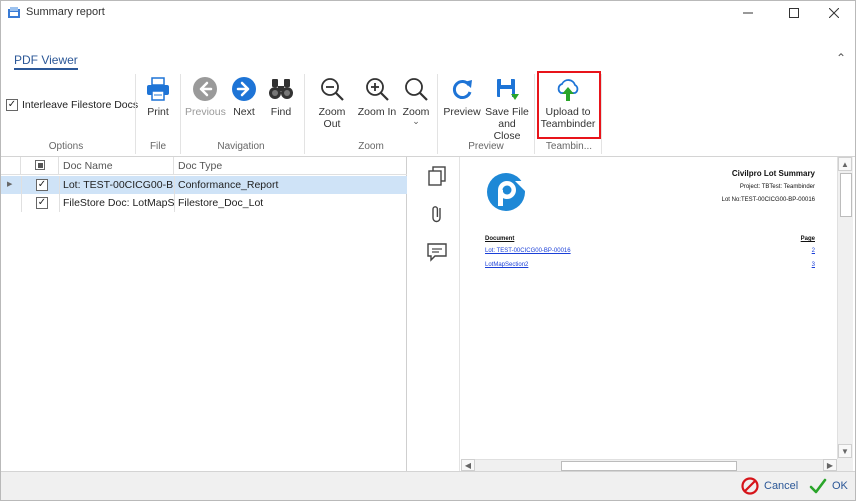 This screenshot has width=856, height=501. I want to click on scroll-down-icon: ▼, so click(845, 451).